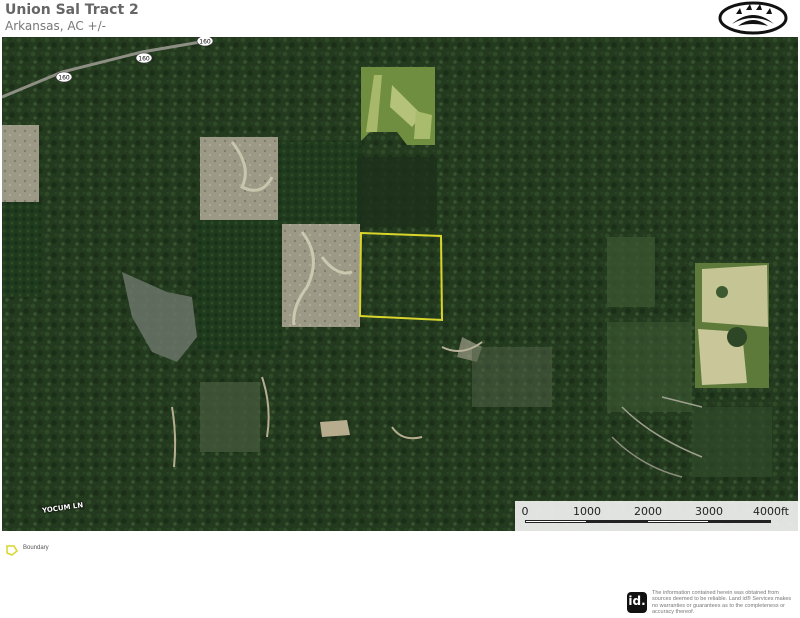 The height and width of the screenshot is (618, 800). I want to click on scale-label: 1000, so click(587, 511).